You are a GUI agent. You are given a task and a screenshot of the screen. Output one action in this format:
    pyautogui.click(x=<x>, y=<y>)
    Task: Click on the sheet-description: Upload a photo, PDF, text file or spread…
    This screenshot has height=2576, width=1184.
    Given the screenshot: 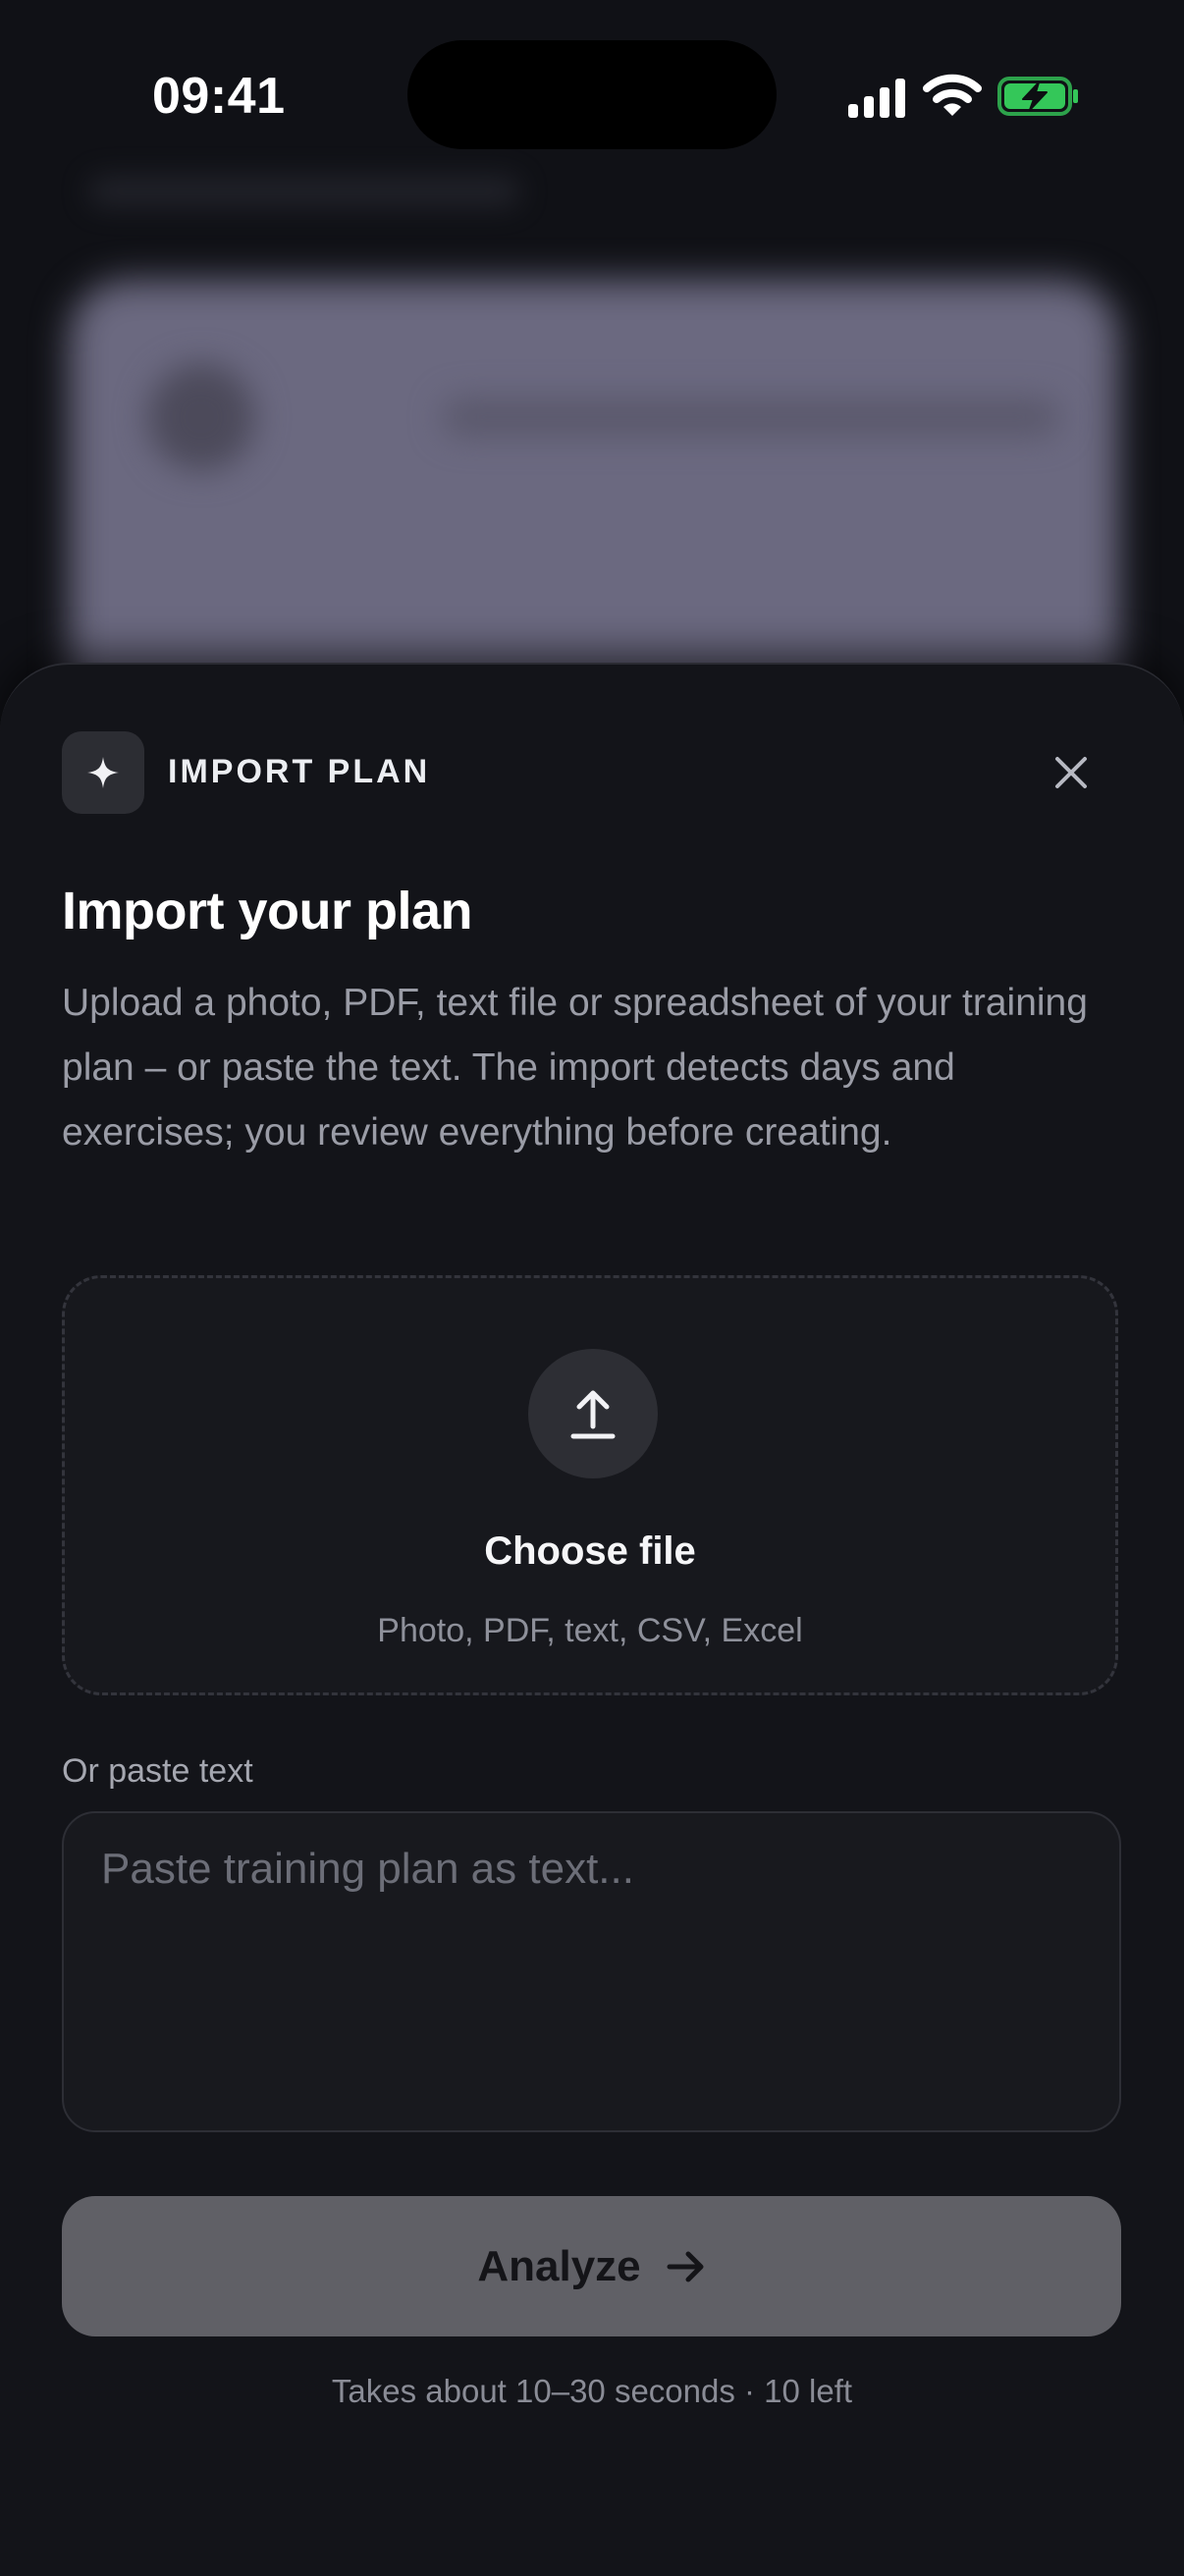 What is the action you would take?
    pyautogui.click(x=575, y=1068)
    